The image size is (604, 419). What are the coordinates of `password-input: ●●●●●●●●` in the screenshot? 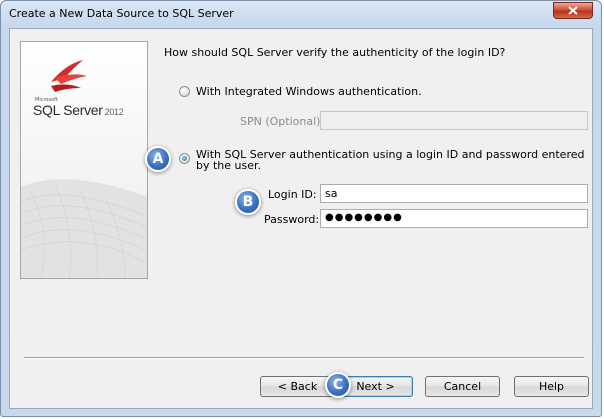 It's located at (454, 218).